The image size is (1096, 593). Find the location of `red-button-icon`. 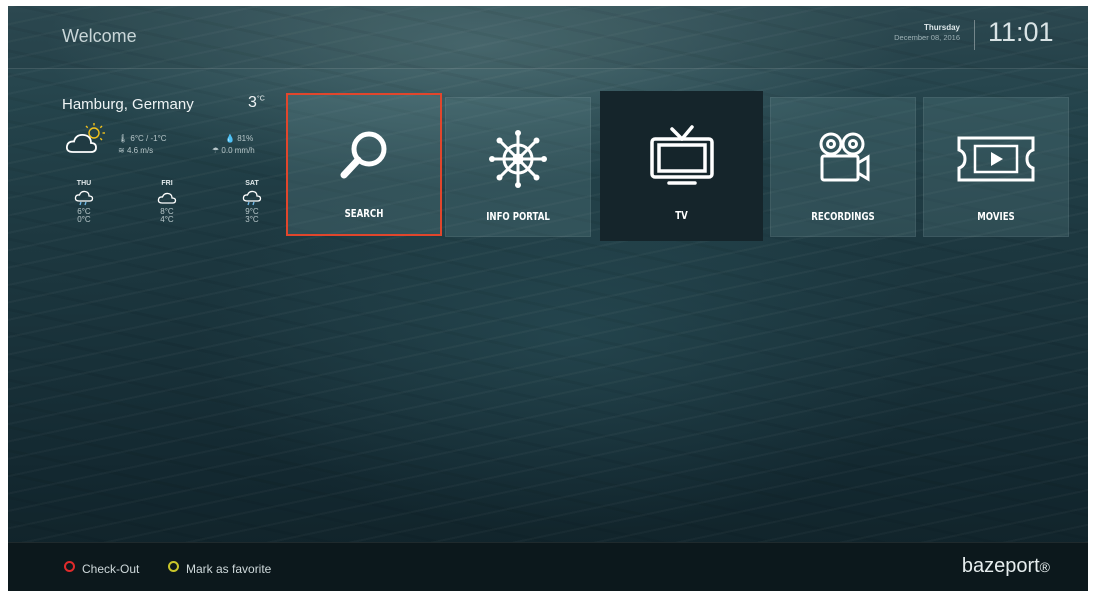

red-button-icon is located at coordinates (69, 566).